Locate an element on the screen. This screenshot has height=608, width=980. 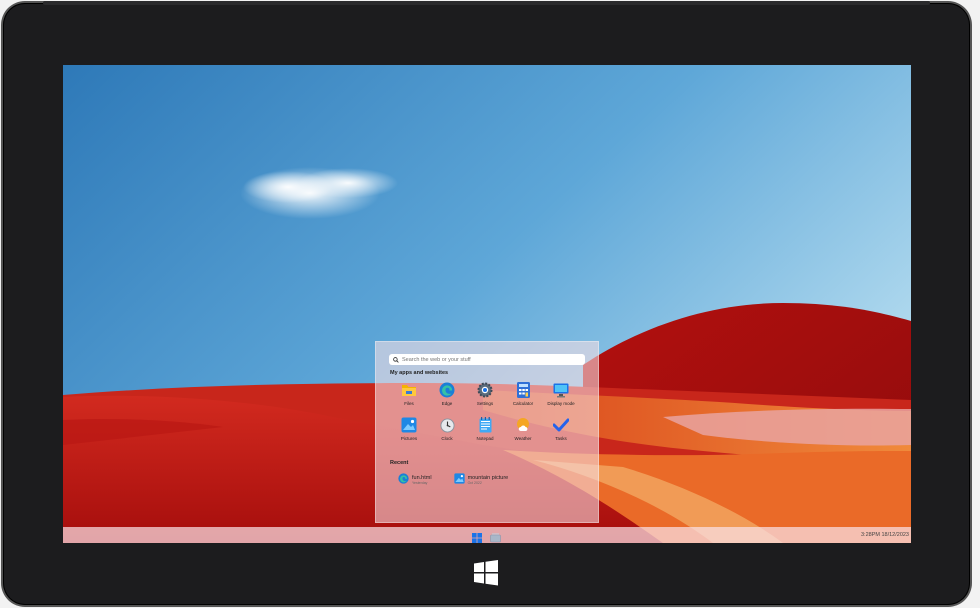
app-notepad: Notepad is located at coordinates (485, 429).